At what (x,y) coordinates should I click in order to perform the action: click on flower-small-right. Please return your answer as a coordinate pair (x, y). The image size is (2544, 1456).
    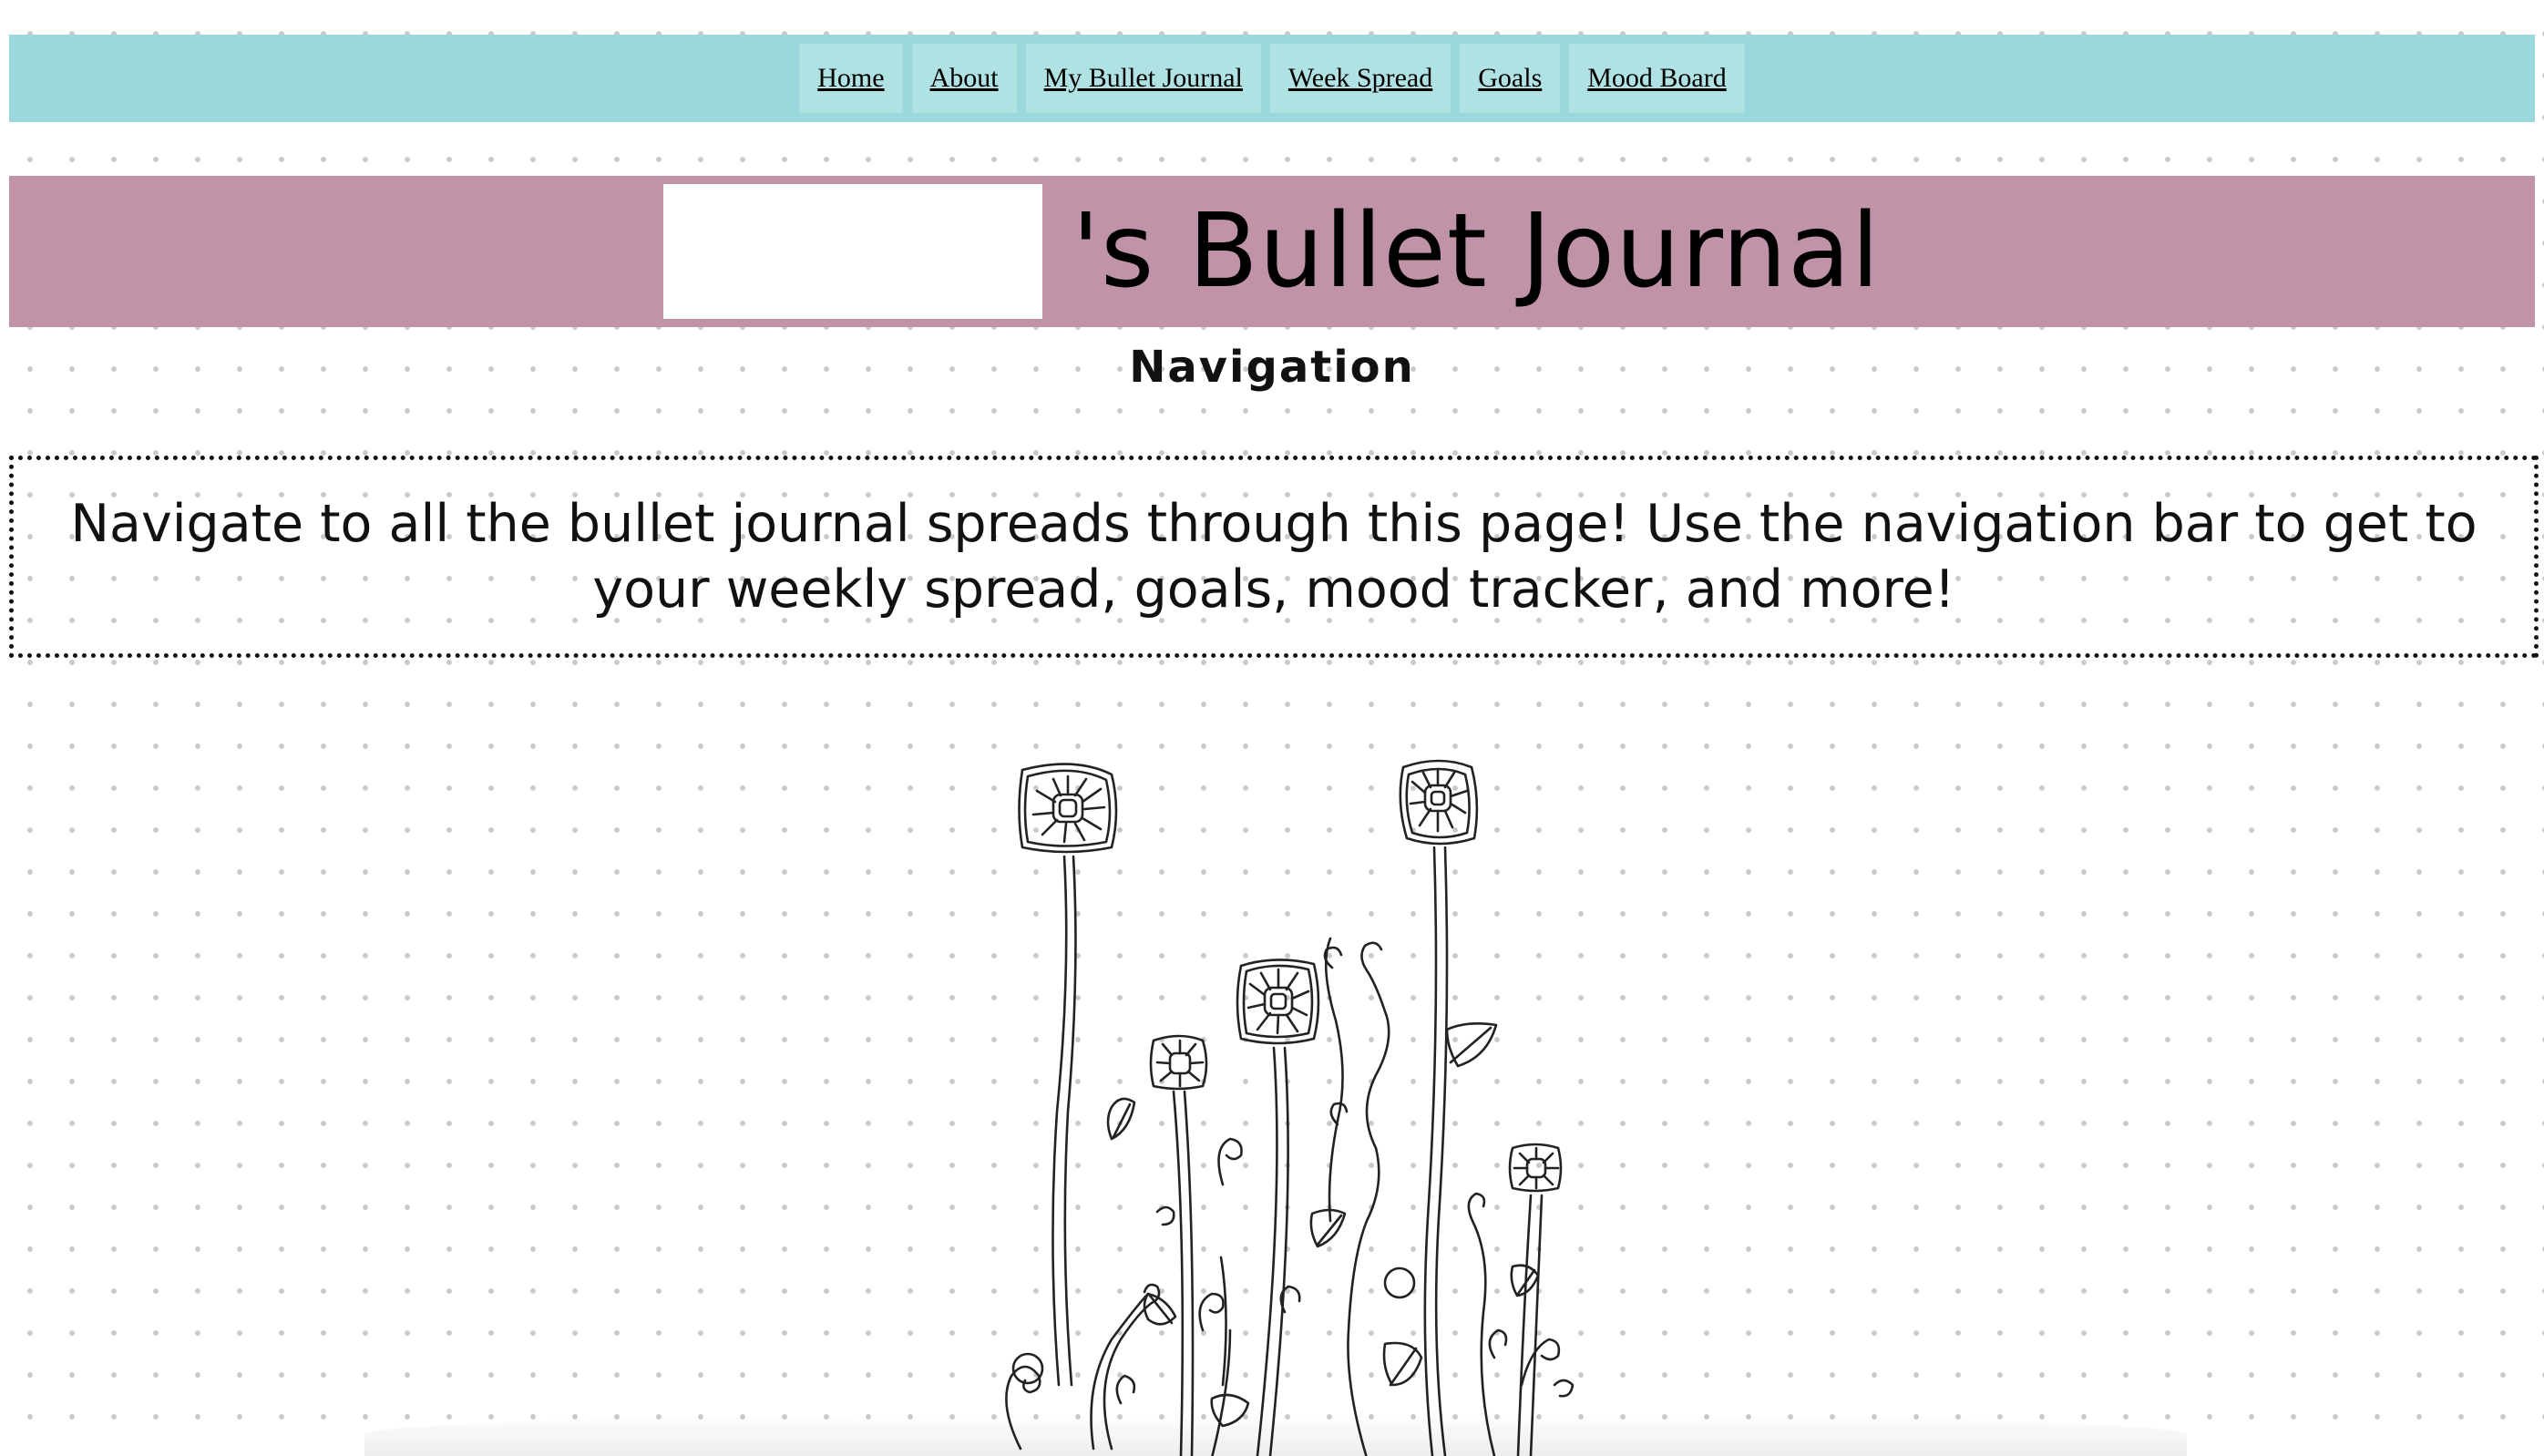
    Looking at the image, I should click on (1535, 1299).